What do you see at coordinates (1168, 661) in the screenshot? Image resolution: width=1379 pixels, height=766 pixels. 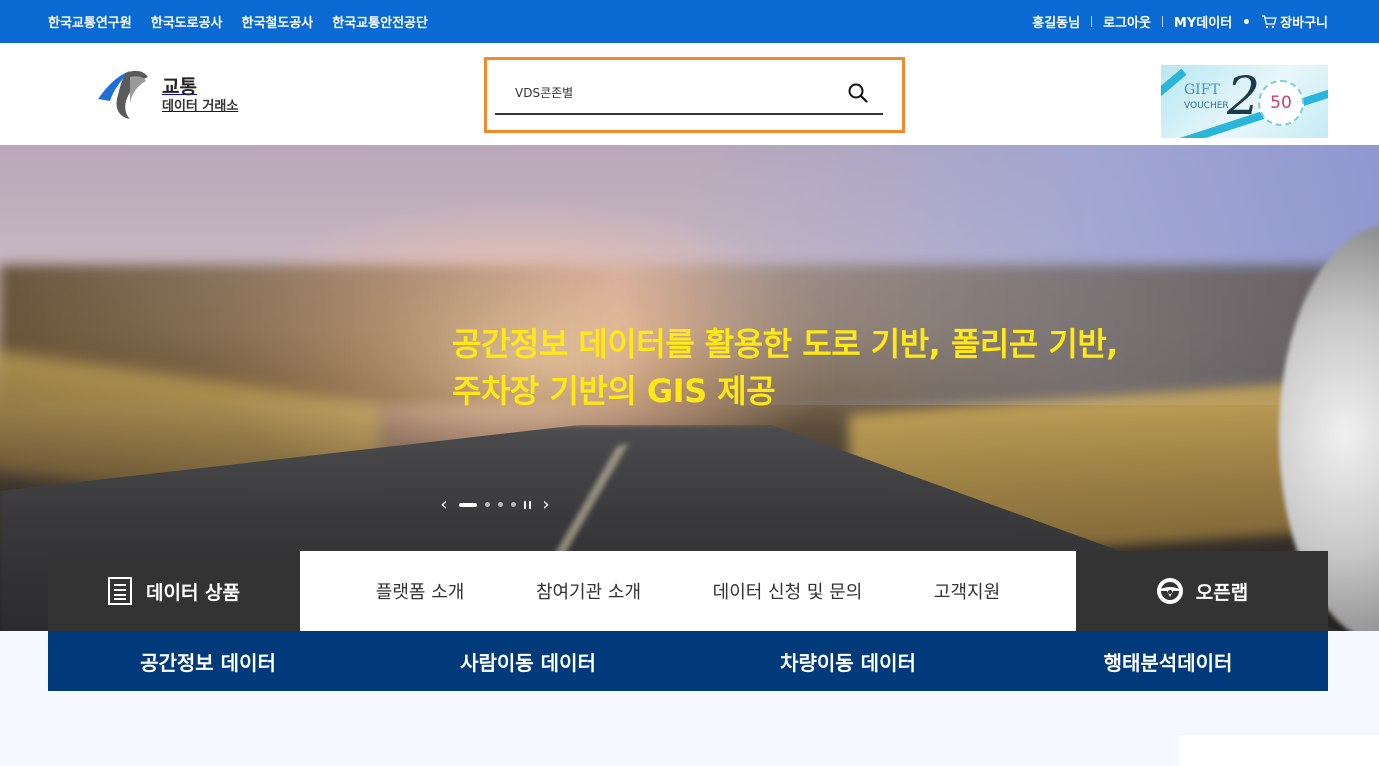 I see `category-behavior-analysis: 행태분석데이터` at bounding box center [1168, 661].